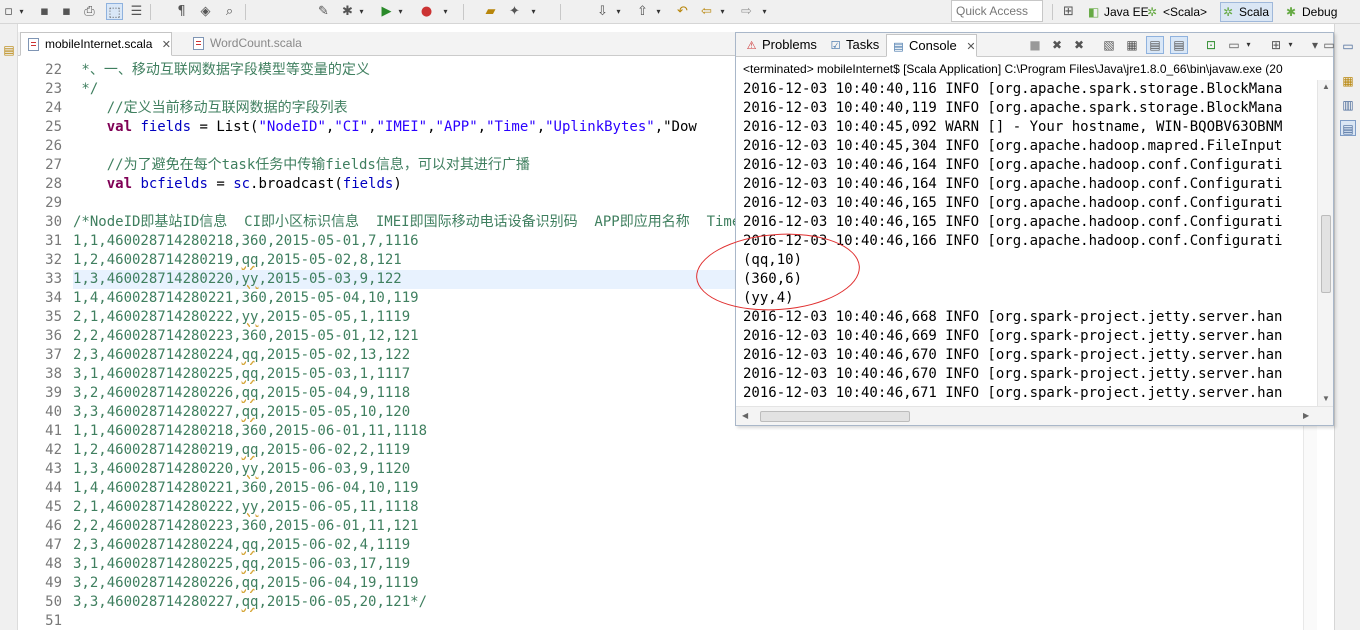 This screenshot has width=1360, height=630. I want to click on code-line: 3,1,460028714280225,qq,2015-06-03,17,119, so click(685, 564).